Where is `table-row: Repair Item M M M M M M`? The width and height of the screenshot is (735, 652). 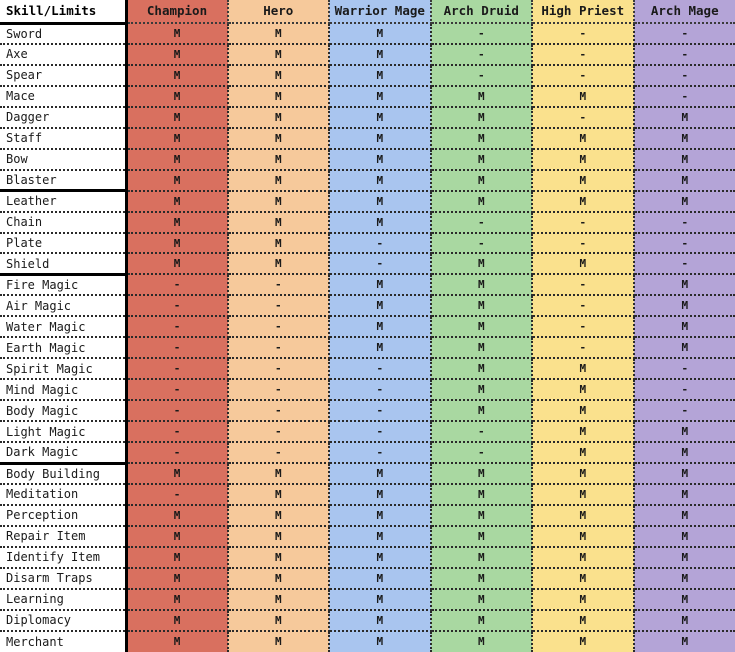
table-row: Repair Item M M M M M M is located at coordinates (367, 536).